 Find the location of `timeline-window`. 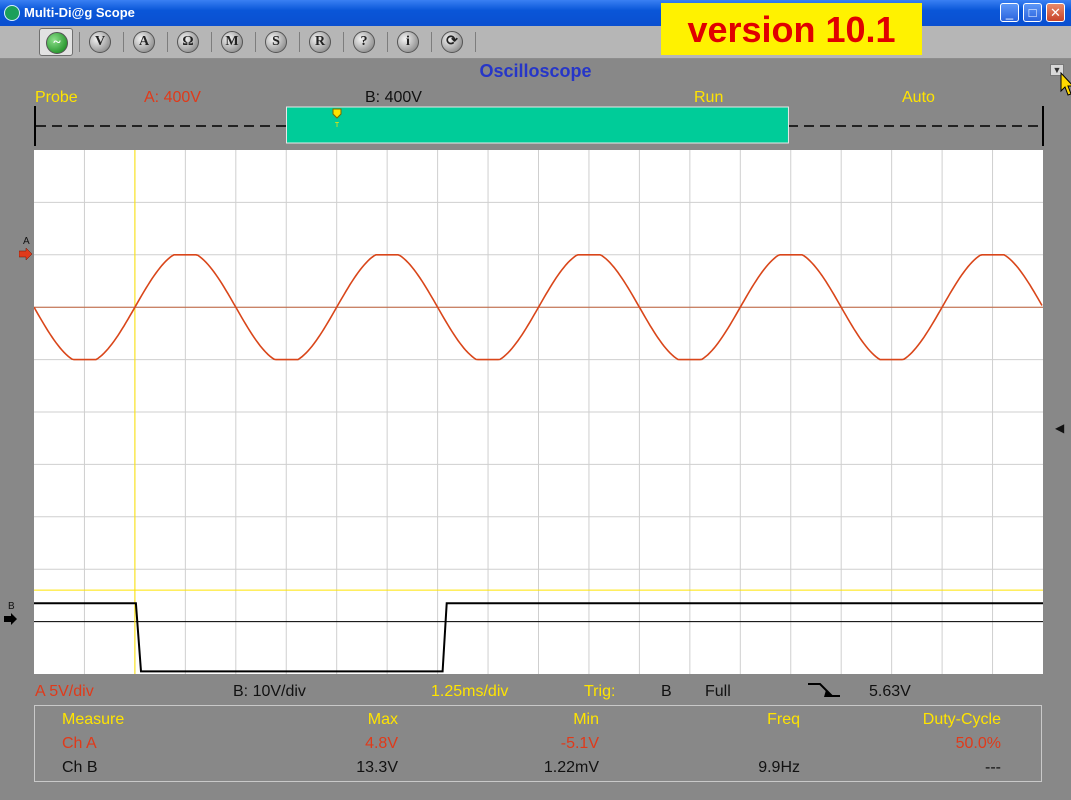

timeline-window is located at coordinates (537, 125).